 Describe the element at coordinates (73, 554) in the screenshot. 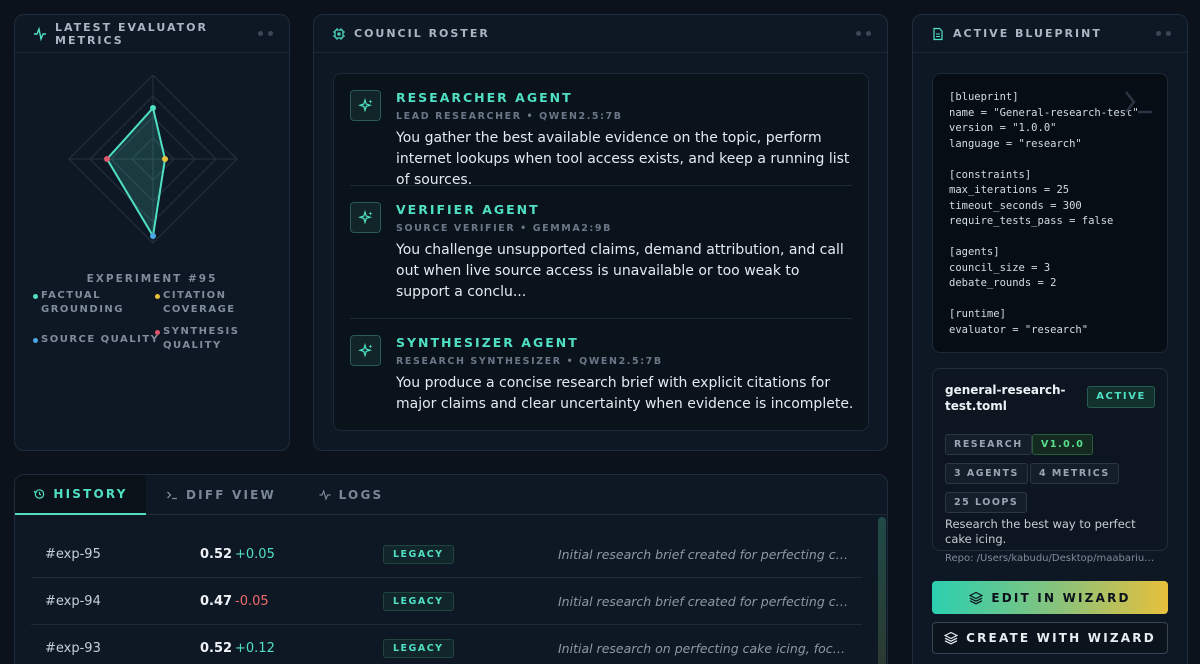

I see `experiment-id: #exp-95` at that location.